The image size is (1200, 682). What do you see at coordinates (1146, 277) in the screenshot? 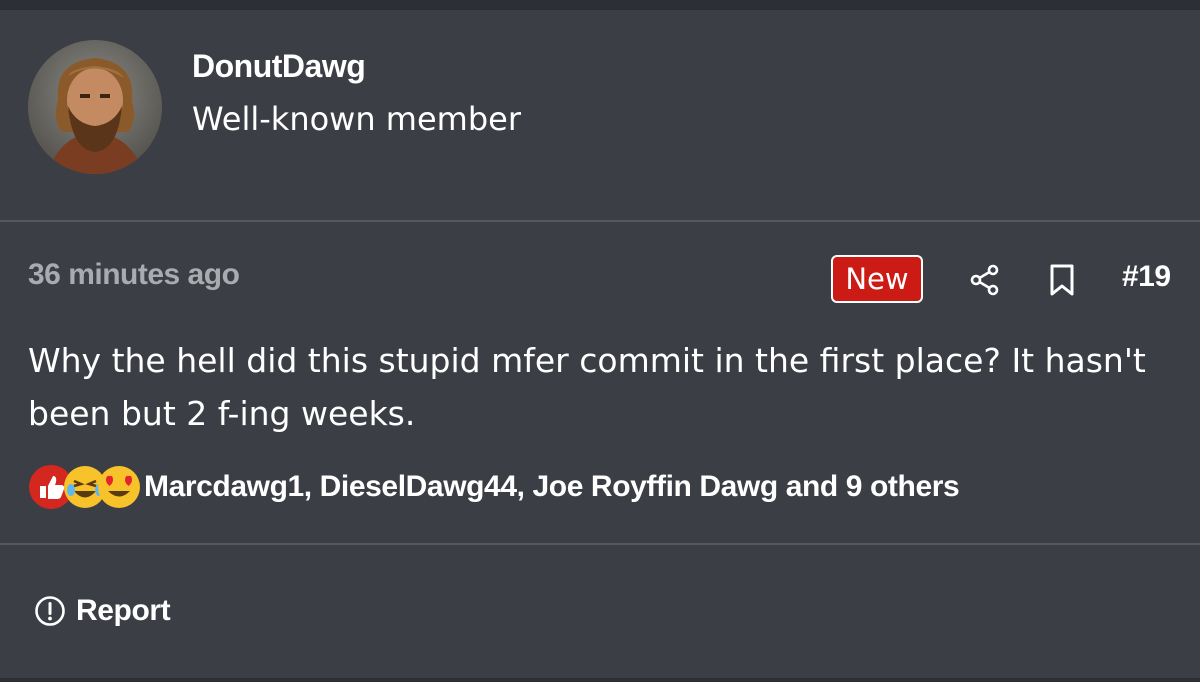
I see `post-number-link: #19` at bounding box center [1146, 277].